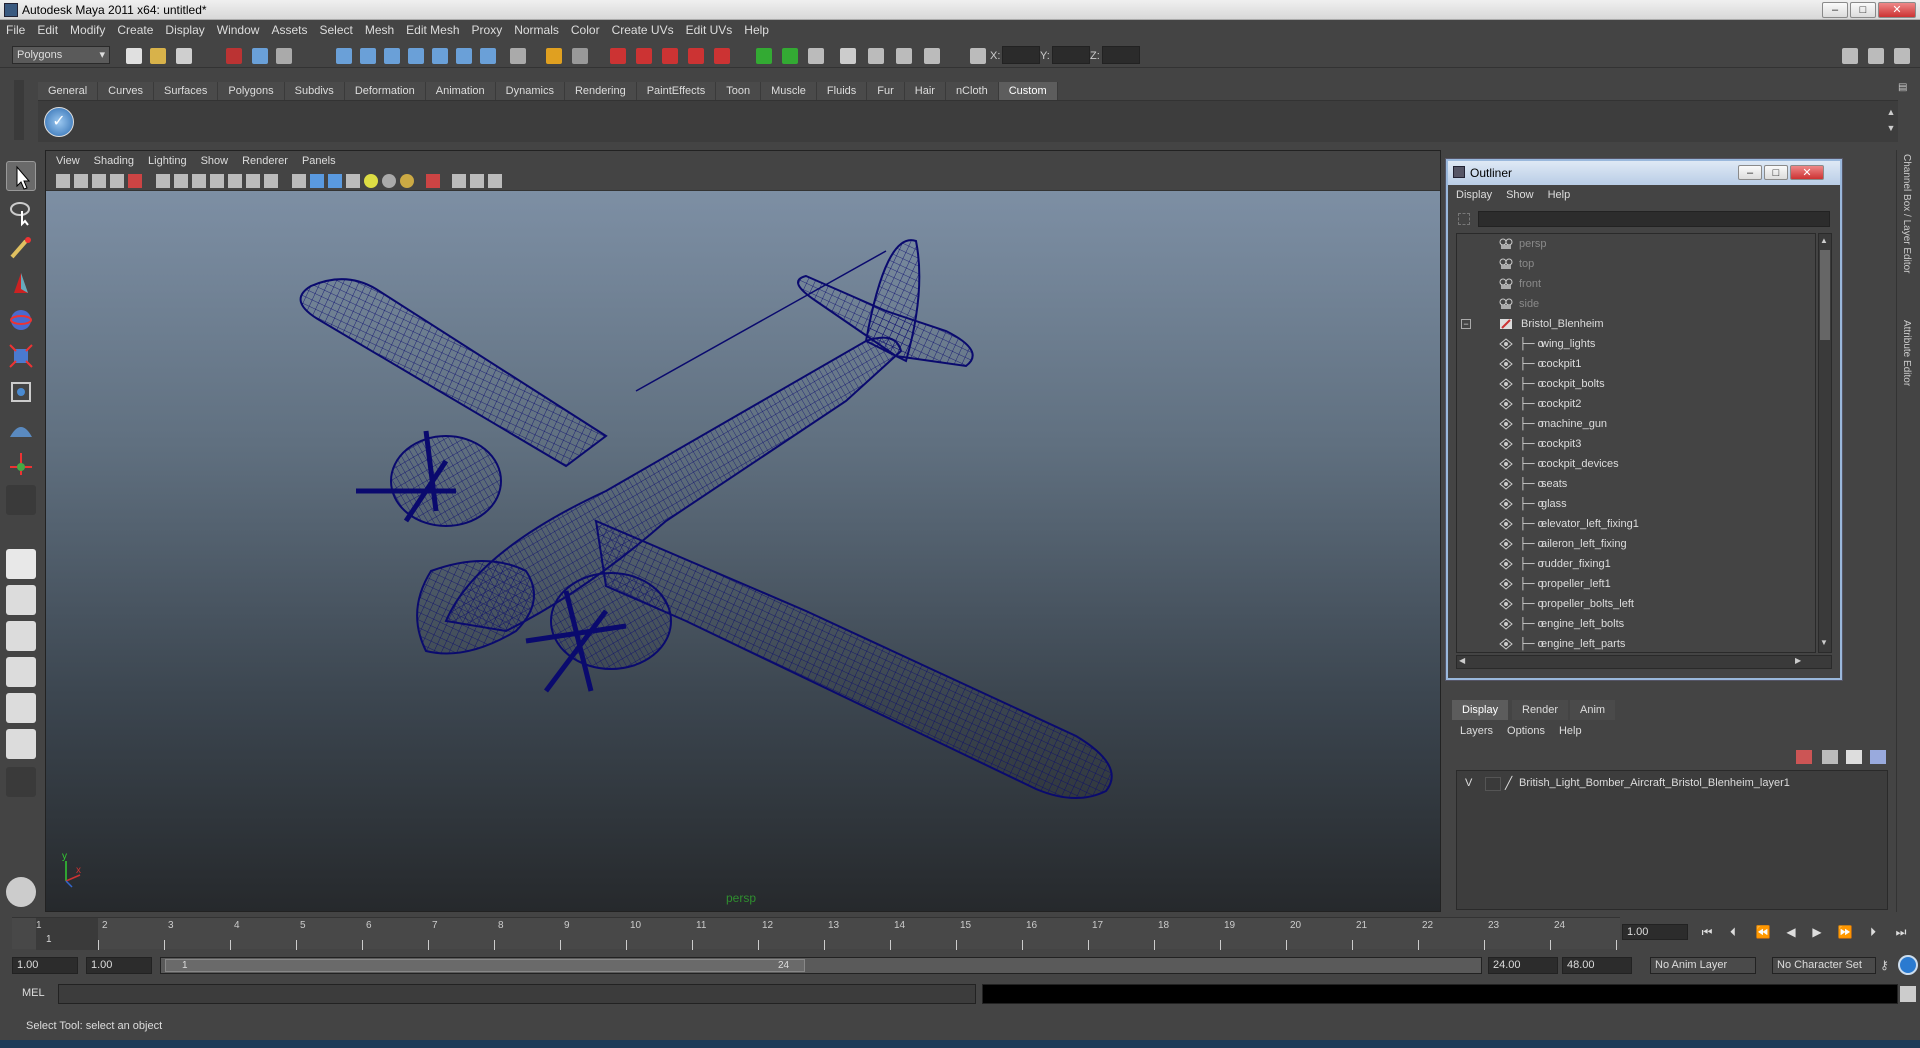  What do you see at coordinates (21, 600) in the screenshot?
I see `four-view-layout-icon` at bounding box center [21, 600].